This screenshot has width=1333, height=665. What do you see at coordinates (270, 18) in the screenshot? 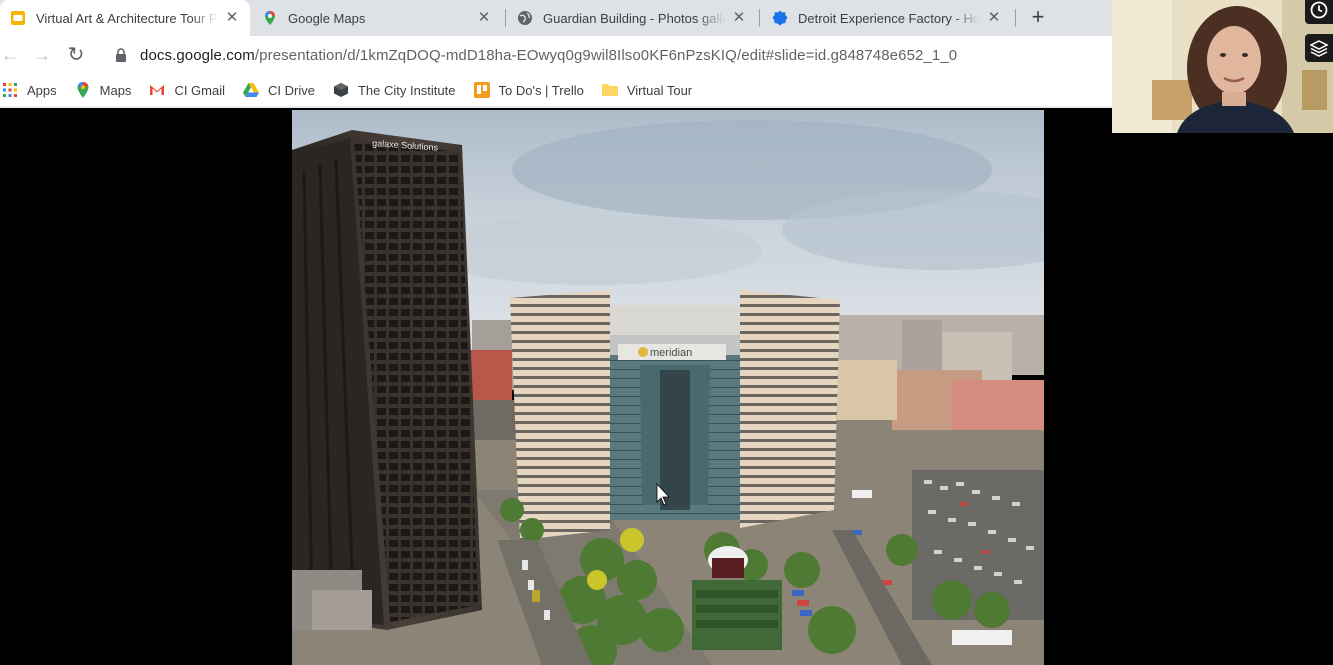
I see `google-maps-icon` at bounding box center [270, 18].